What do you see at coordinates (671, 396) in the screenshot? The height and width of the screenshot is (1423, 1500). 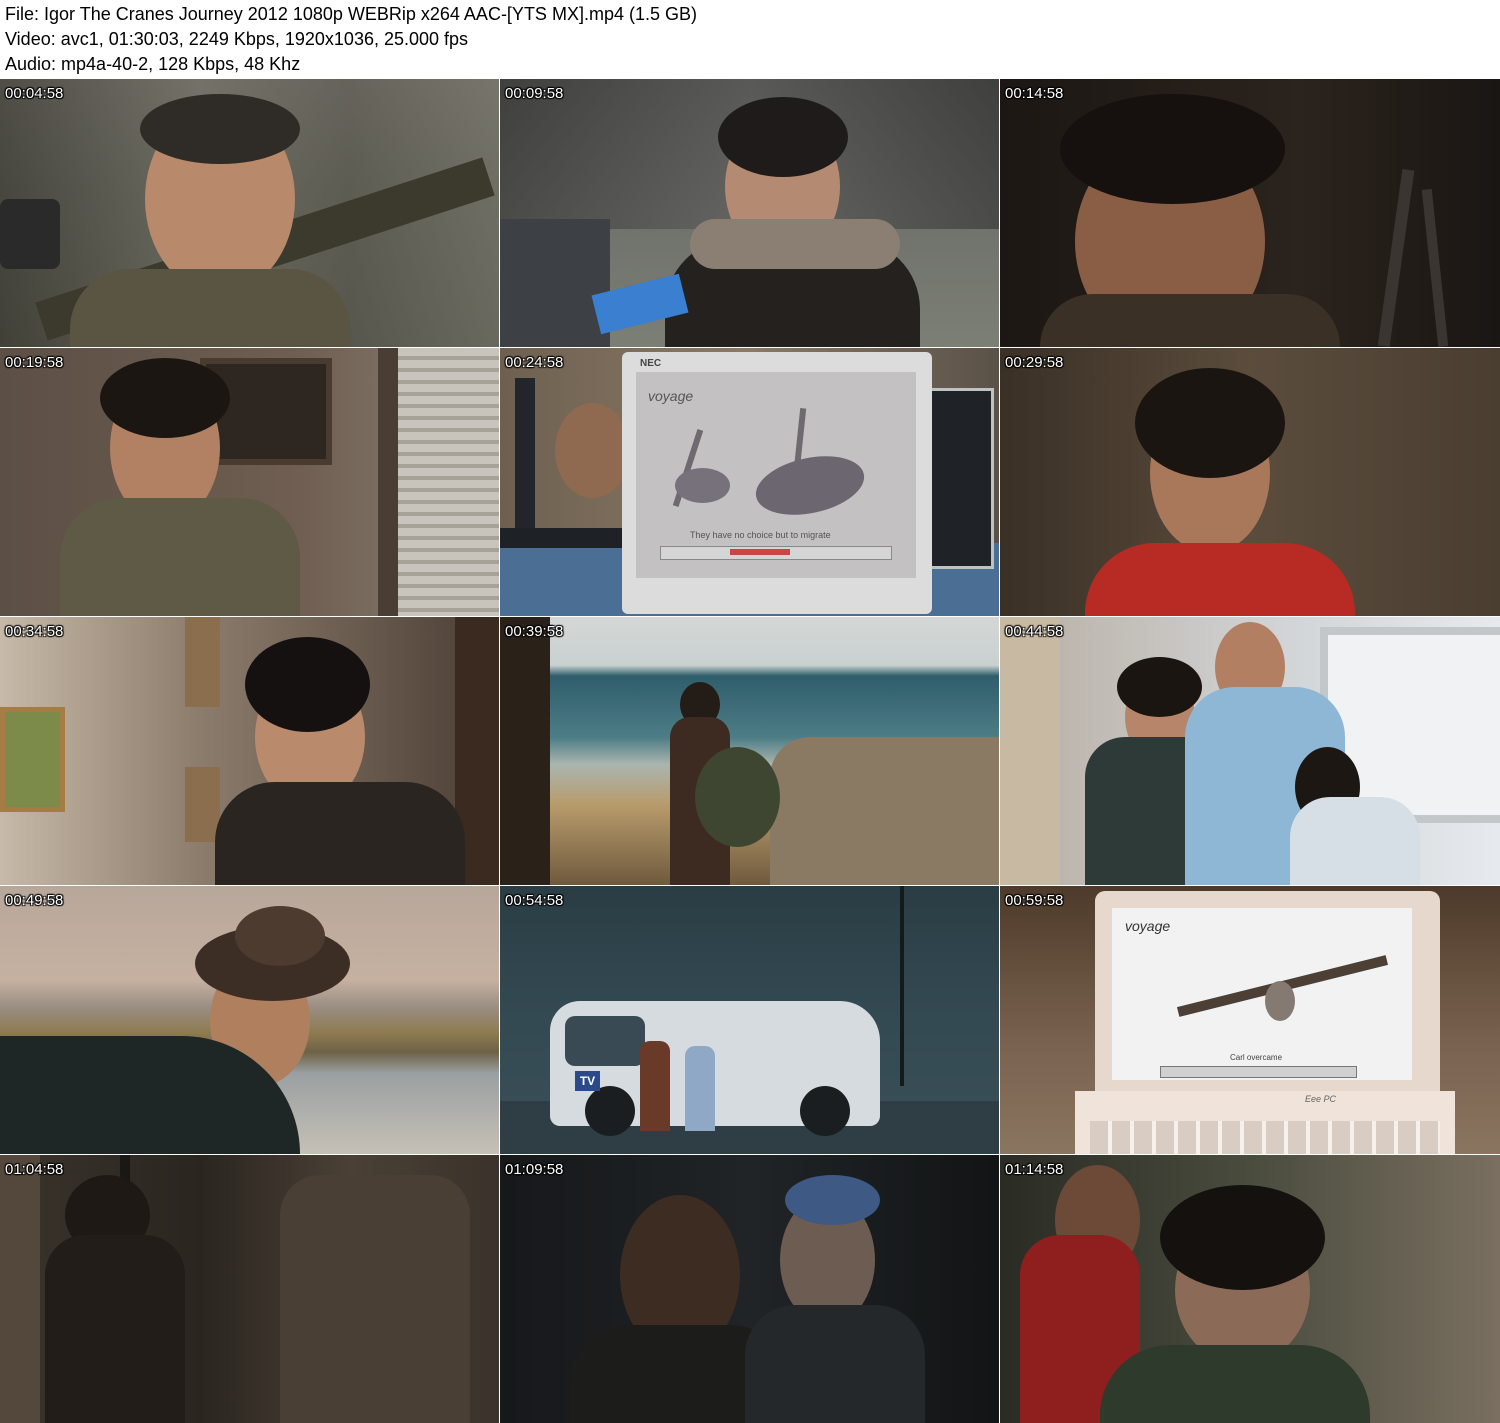 I see `voyage-logo: voyage` at bounding box center [671, 396].